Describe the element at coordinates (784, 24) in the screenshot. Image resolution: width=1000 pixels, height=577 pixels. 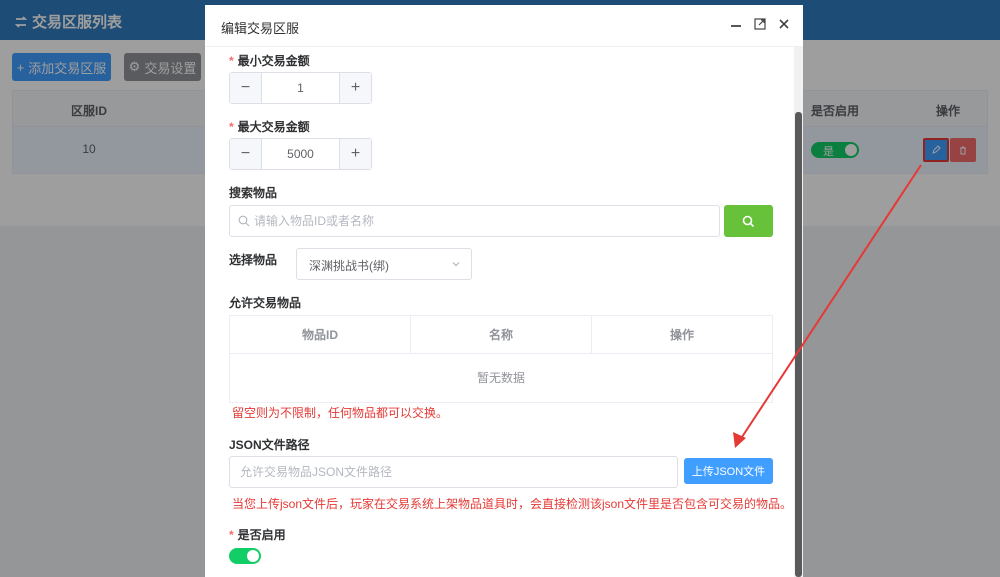
I see `close-icon` at that location.